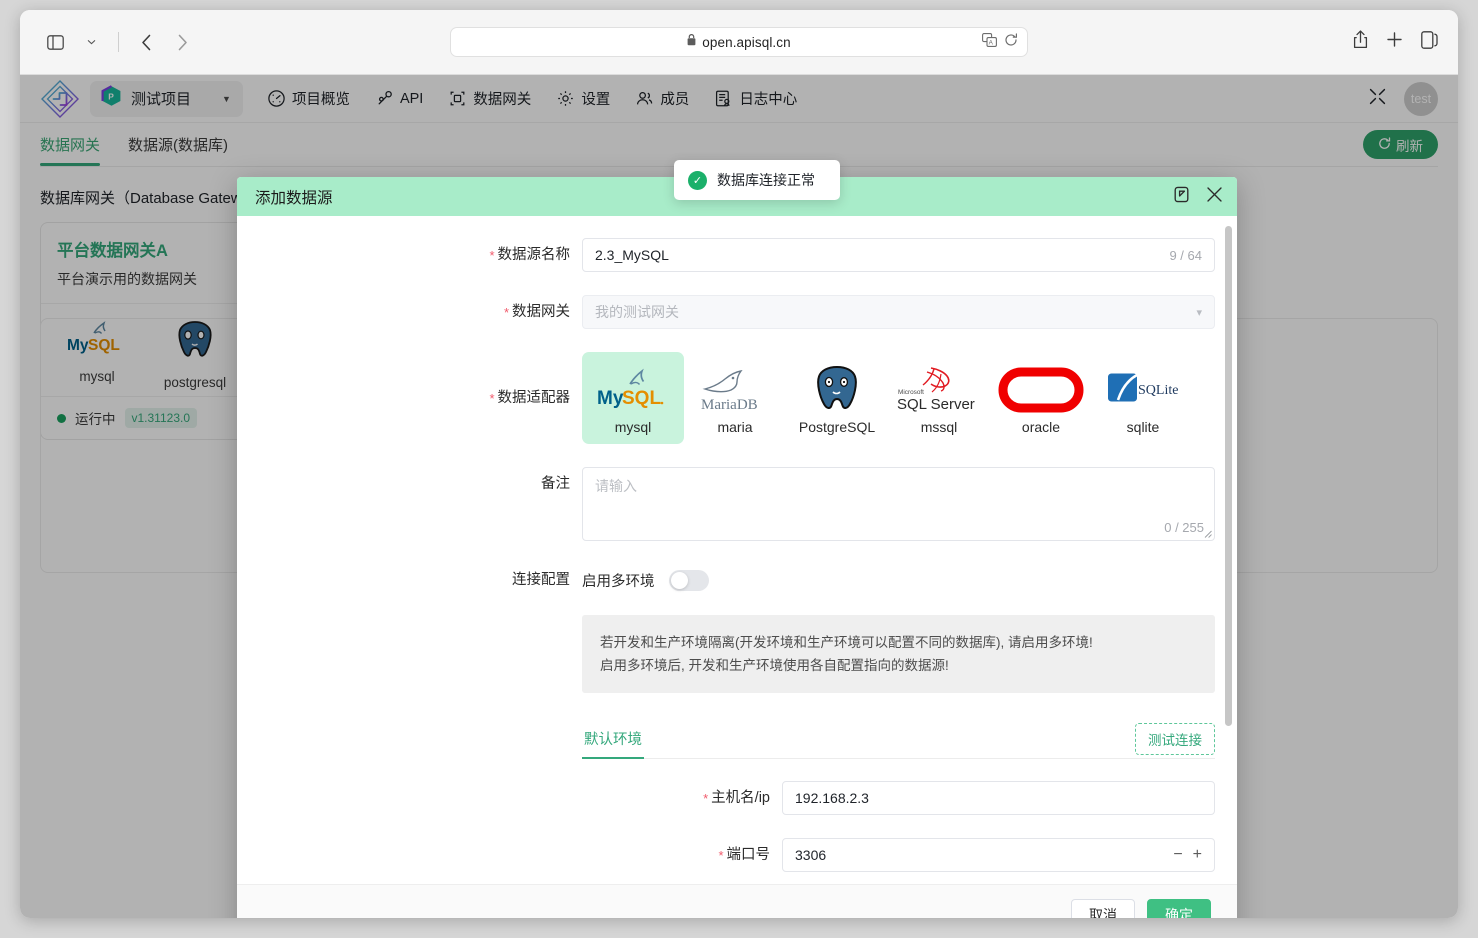 The height and width of the screenshot is (938, 1478). What do you see at coordinates (1197, 855) in the screenshot?
I see `plus-icon: +` at bounding box center [1197, 855].